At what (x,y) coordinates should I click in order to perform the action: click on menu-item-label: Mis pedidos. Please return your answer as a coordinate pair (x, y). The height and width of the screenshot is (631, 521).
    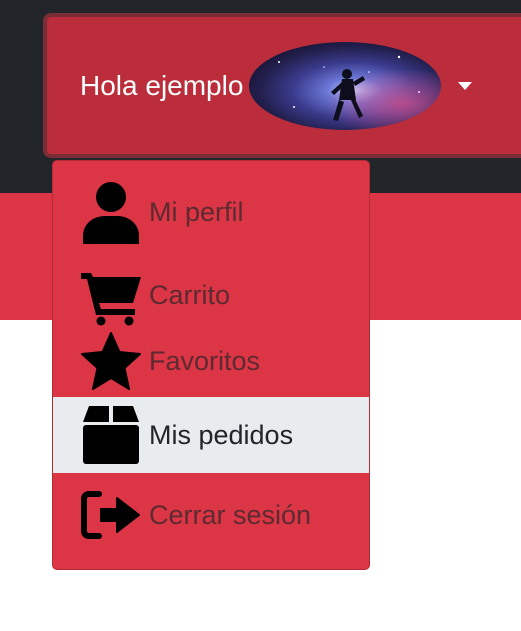
    Looking at the image, I should click on (221, 434).